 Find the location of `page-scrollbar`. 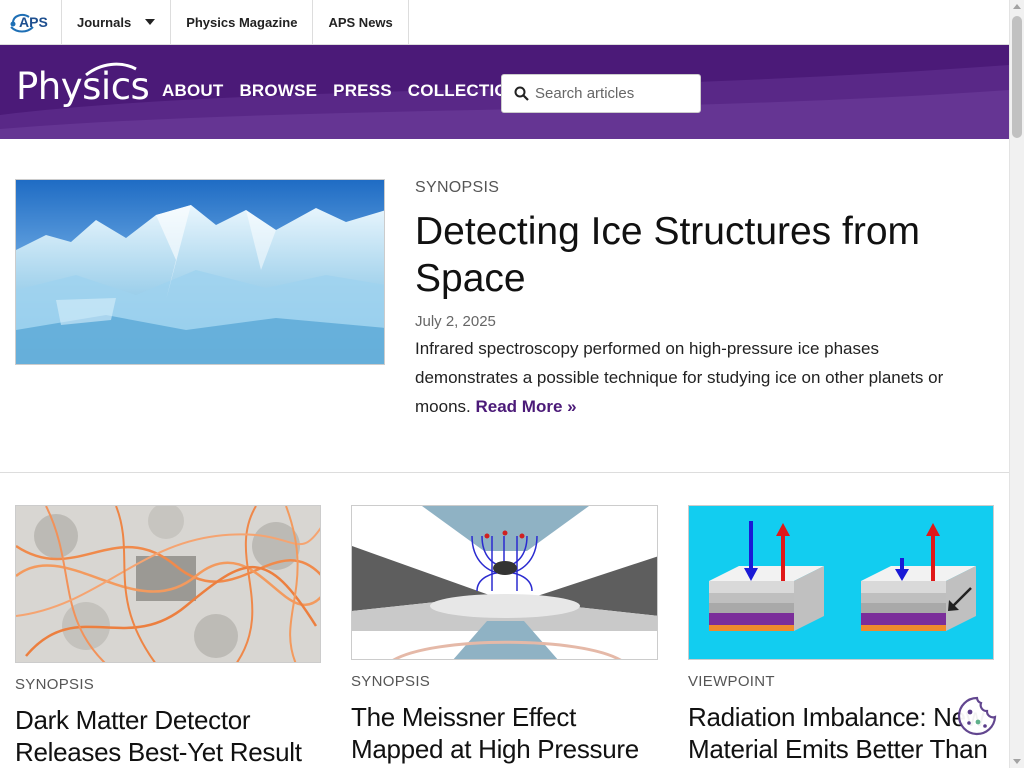

page-scrollbar is located at coordinates (1016, 384).